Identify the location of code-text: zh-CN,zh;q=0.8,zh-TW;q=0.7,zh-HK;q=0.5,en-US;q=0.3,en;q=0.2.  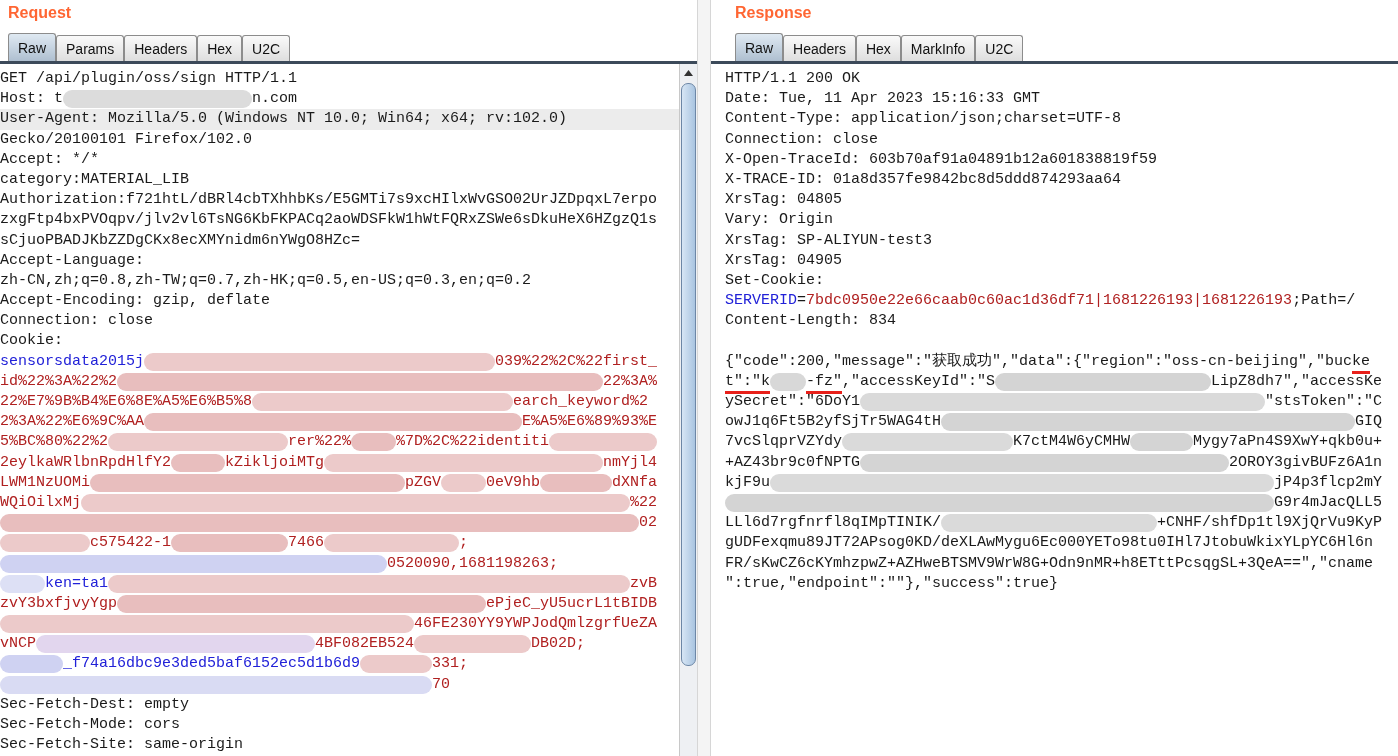
(266, 280).